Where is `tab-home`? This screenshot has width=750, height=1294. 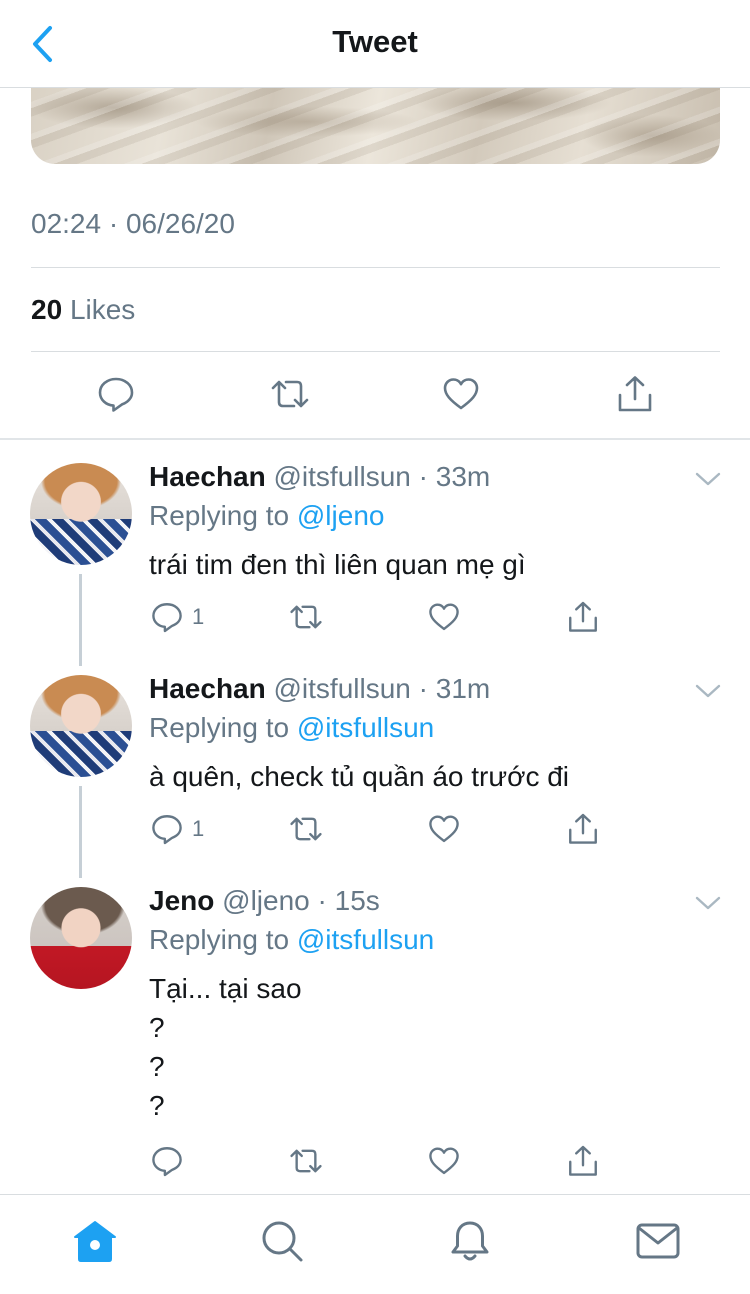 tab-home is located at coordinates (95, 1241).